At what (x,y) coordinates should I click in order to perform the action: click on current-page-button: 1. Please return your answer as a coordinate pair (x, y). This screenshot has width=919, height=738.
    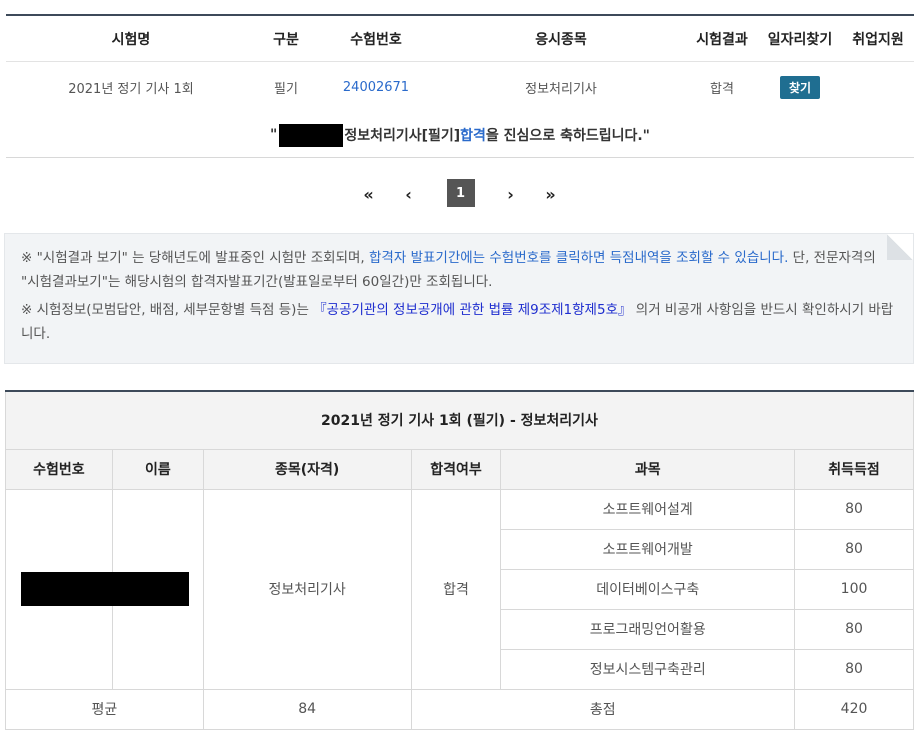
    Looking at the image, I should click on (460, 193).